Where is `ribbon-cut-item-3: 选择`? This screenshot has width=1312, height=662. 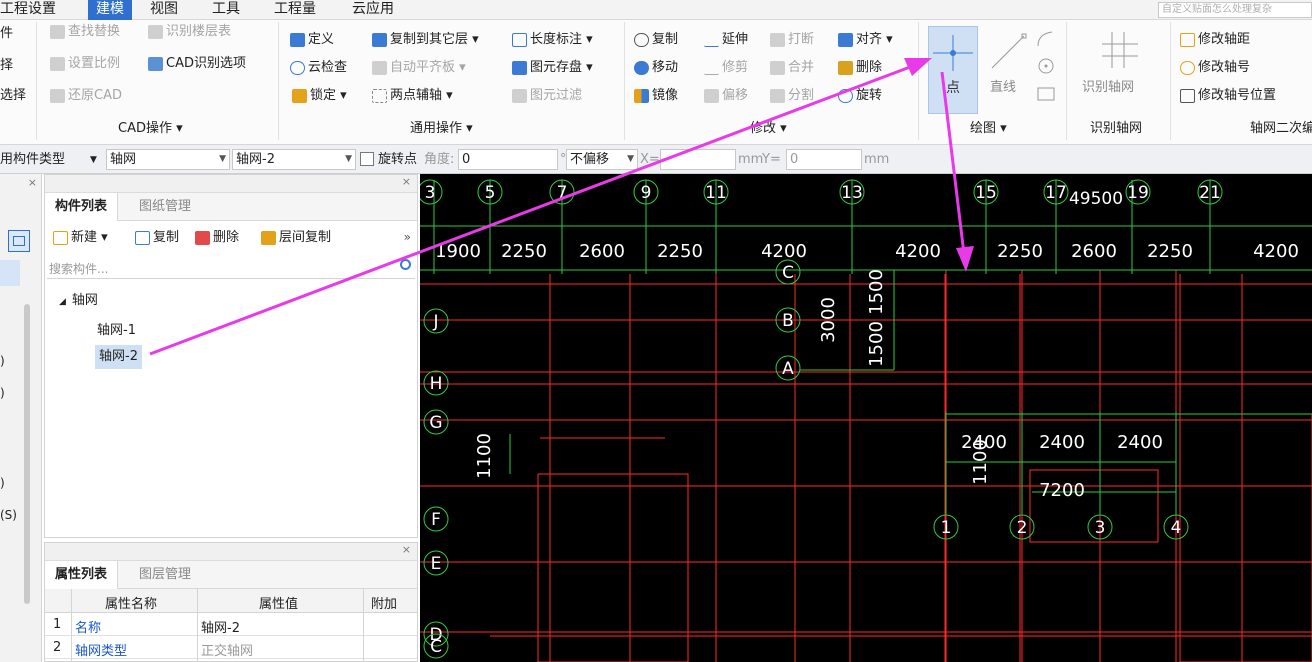
ribbon-cut-item-3: 选择 is located at coordinates (13, 96).